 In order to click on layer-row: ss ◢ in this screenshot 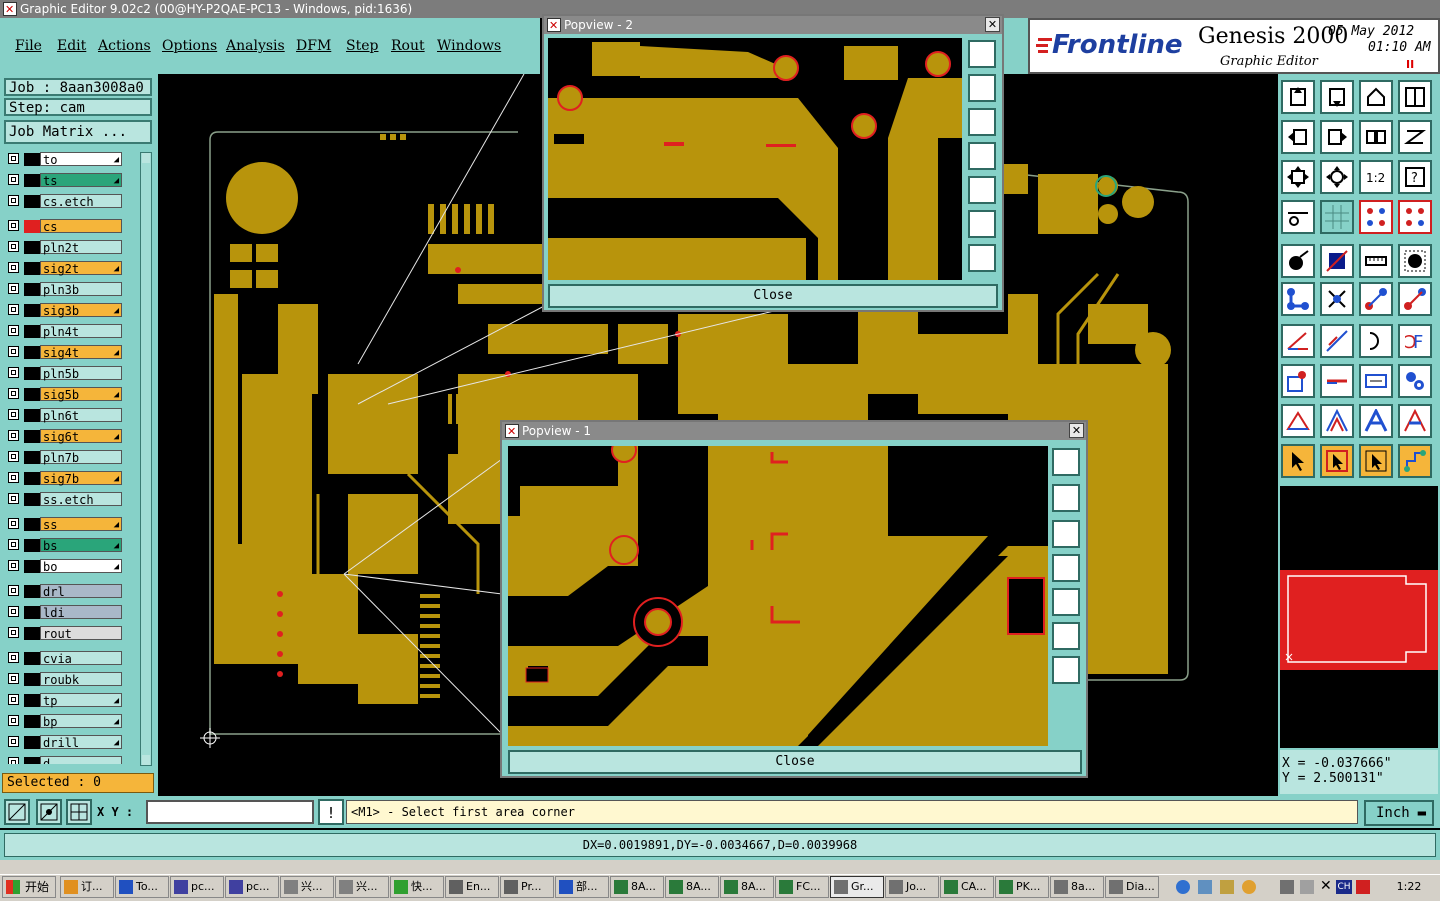, I will do `click(71, 524)`.